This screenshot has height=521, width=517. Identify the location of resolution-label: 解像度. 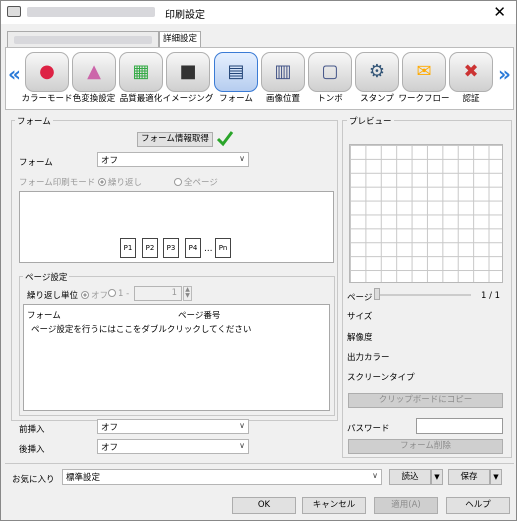
(360, 338).